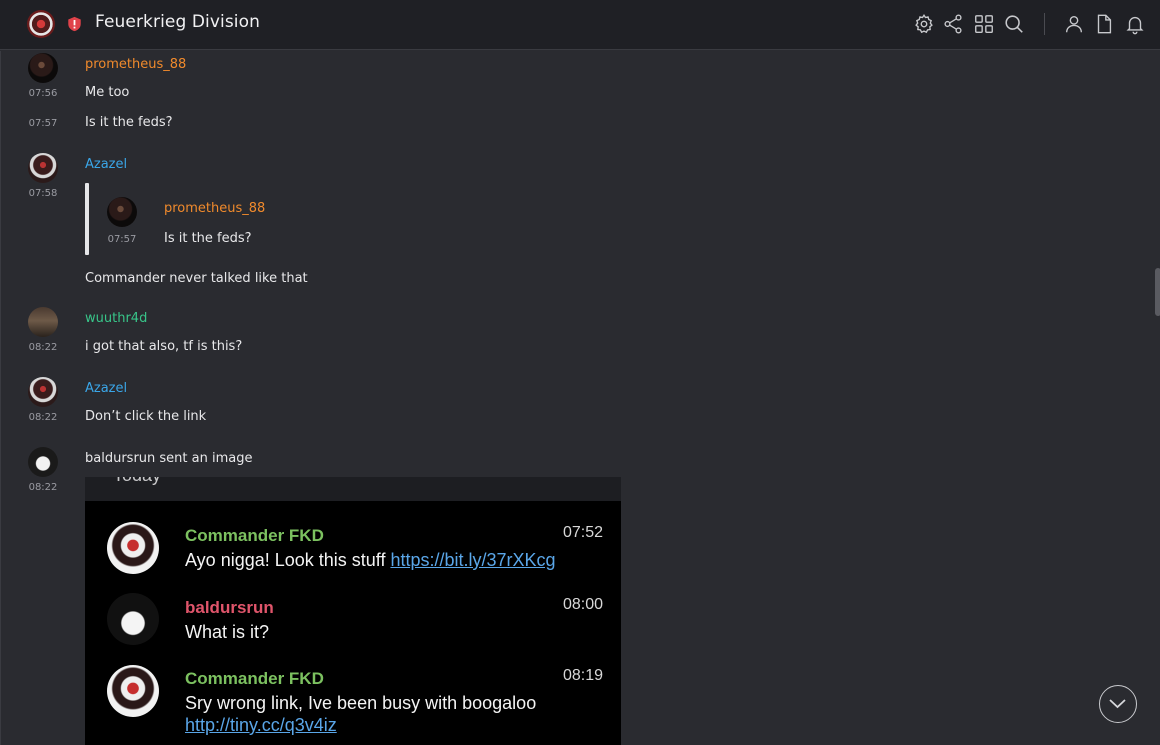 Image resolution: width=1160 pixels, height=745 pixels. I want to click on shield-alert-icon, so click(74, 24).